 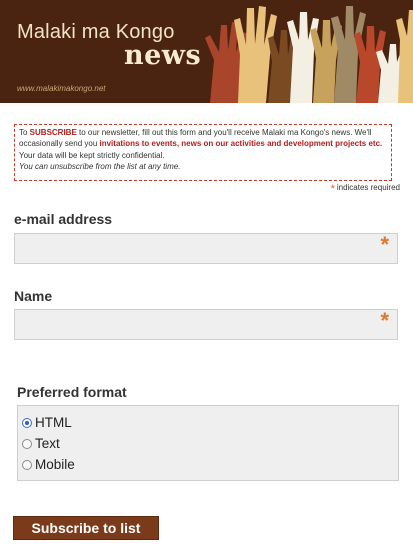 What do you see at coordinates (206, 248) in the screenshot?
I see `email-field: *` at bounding box center [206, 248].